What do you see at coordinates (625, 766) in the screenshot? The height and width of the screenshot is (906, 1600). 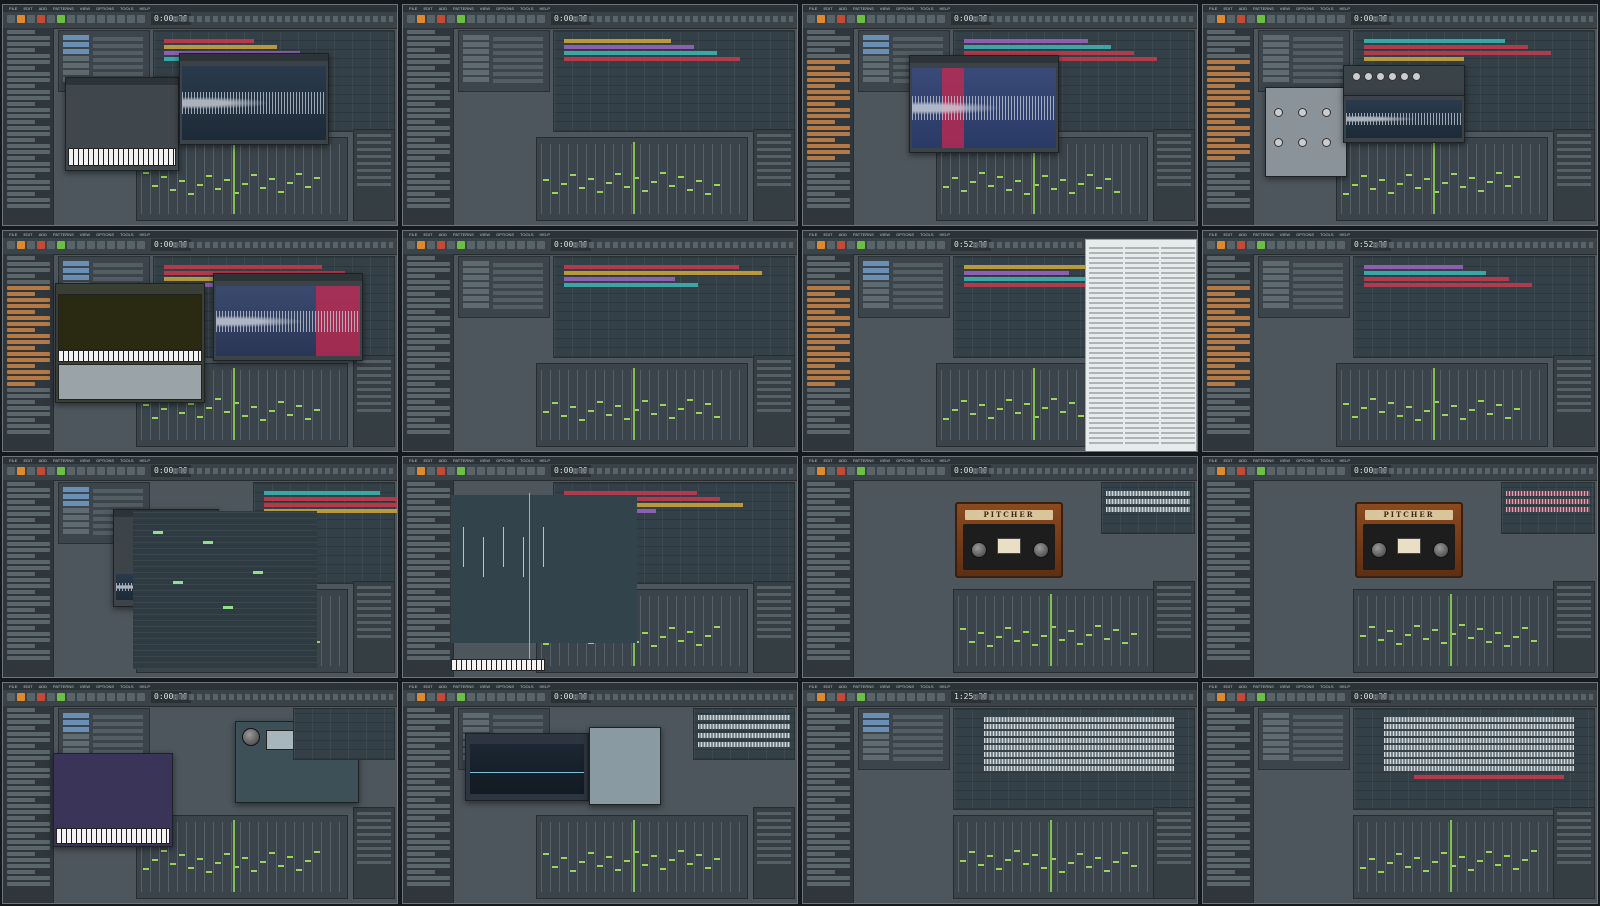 I see `vocal-plugin-window` at bounding box center [625, 766].